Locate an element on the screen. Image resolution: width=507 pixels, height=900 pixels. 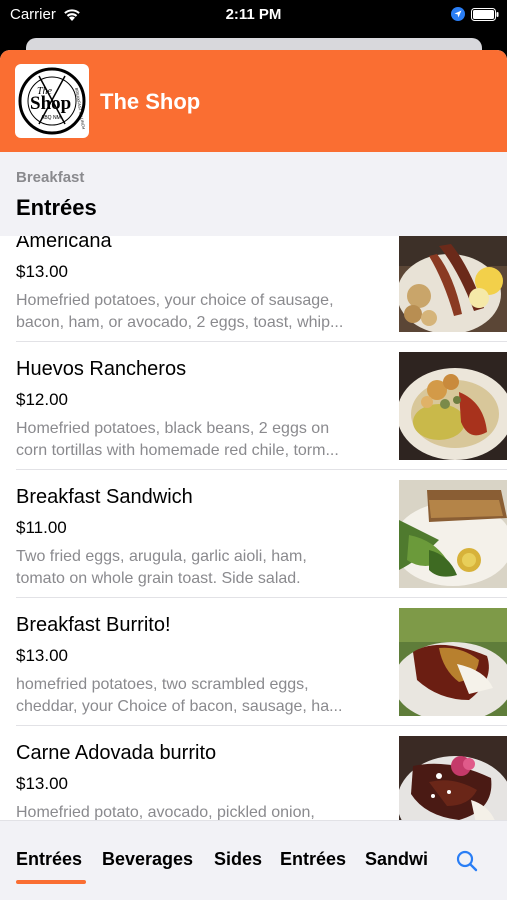
shop-logo: The Shop ABQ NM BREAKFAST & LUNCH is located at coordinates (52, 101).